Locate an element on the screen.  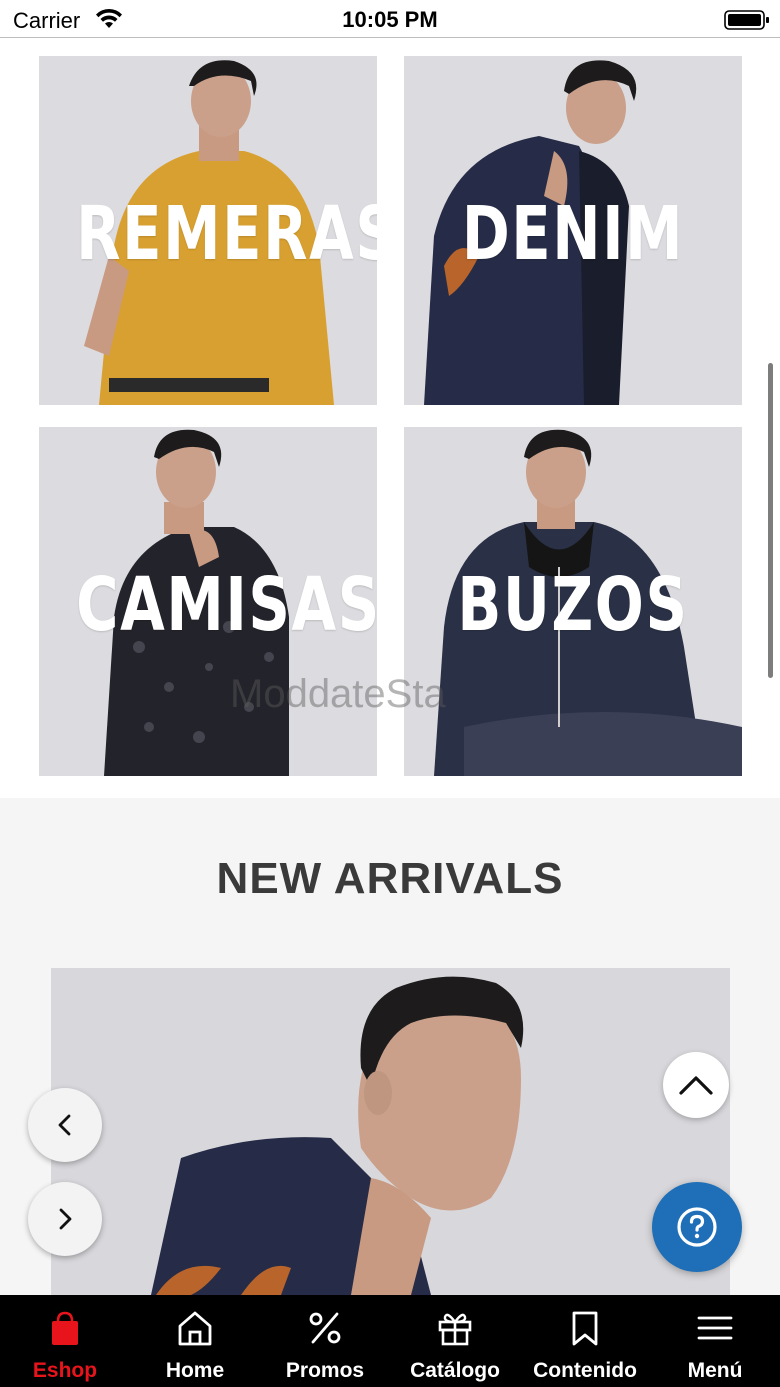
category-tile-camisas: CAMISAS is located at coordinates (208, 601).